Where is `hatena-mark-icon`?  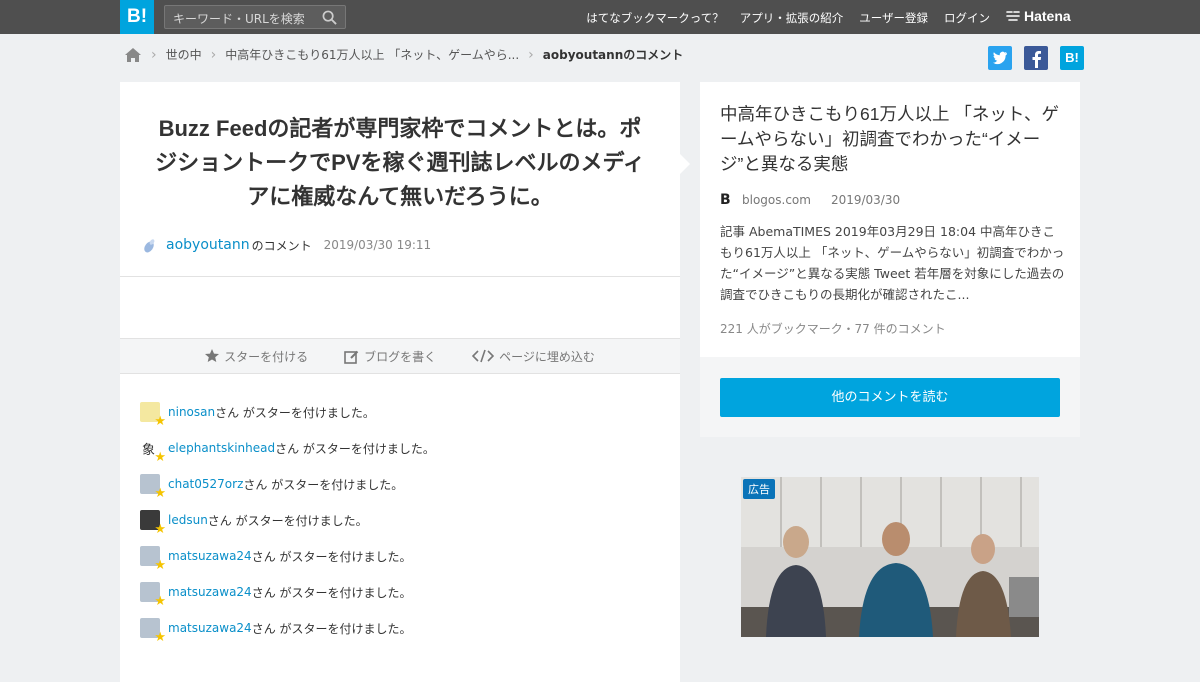
hatena-mark-icon is located at coordinates (1013, 16).